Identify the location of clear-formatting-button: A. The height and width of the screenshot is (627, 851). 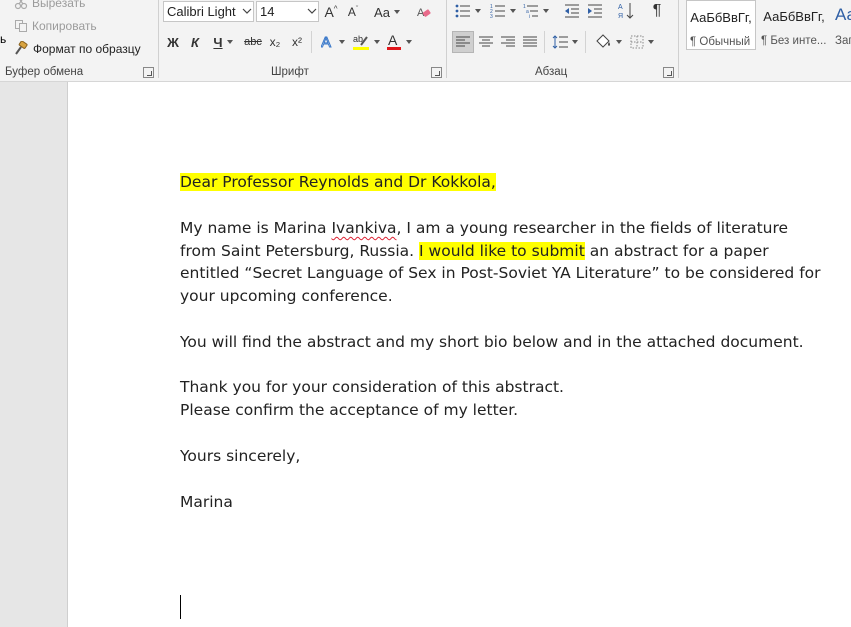
(424, 12).